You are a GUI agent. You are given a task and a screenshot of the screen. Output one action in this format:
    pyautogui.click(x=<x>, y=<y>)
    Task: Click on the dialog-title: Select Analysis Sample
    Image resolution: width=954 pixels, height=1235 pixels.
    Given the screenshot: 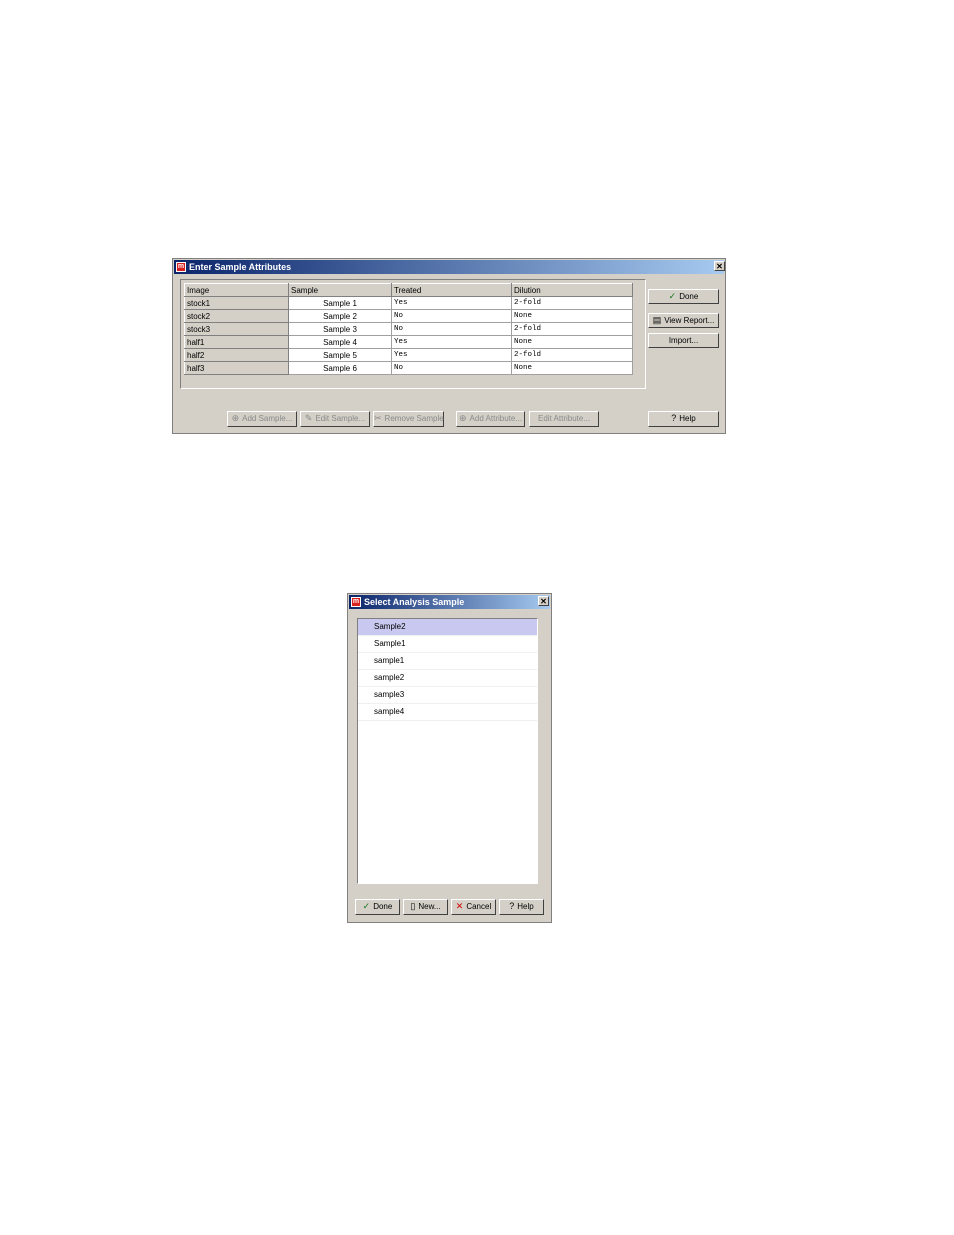 What is the action you would take?
    pyautogui.click(x=414, y=602)
    